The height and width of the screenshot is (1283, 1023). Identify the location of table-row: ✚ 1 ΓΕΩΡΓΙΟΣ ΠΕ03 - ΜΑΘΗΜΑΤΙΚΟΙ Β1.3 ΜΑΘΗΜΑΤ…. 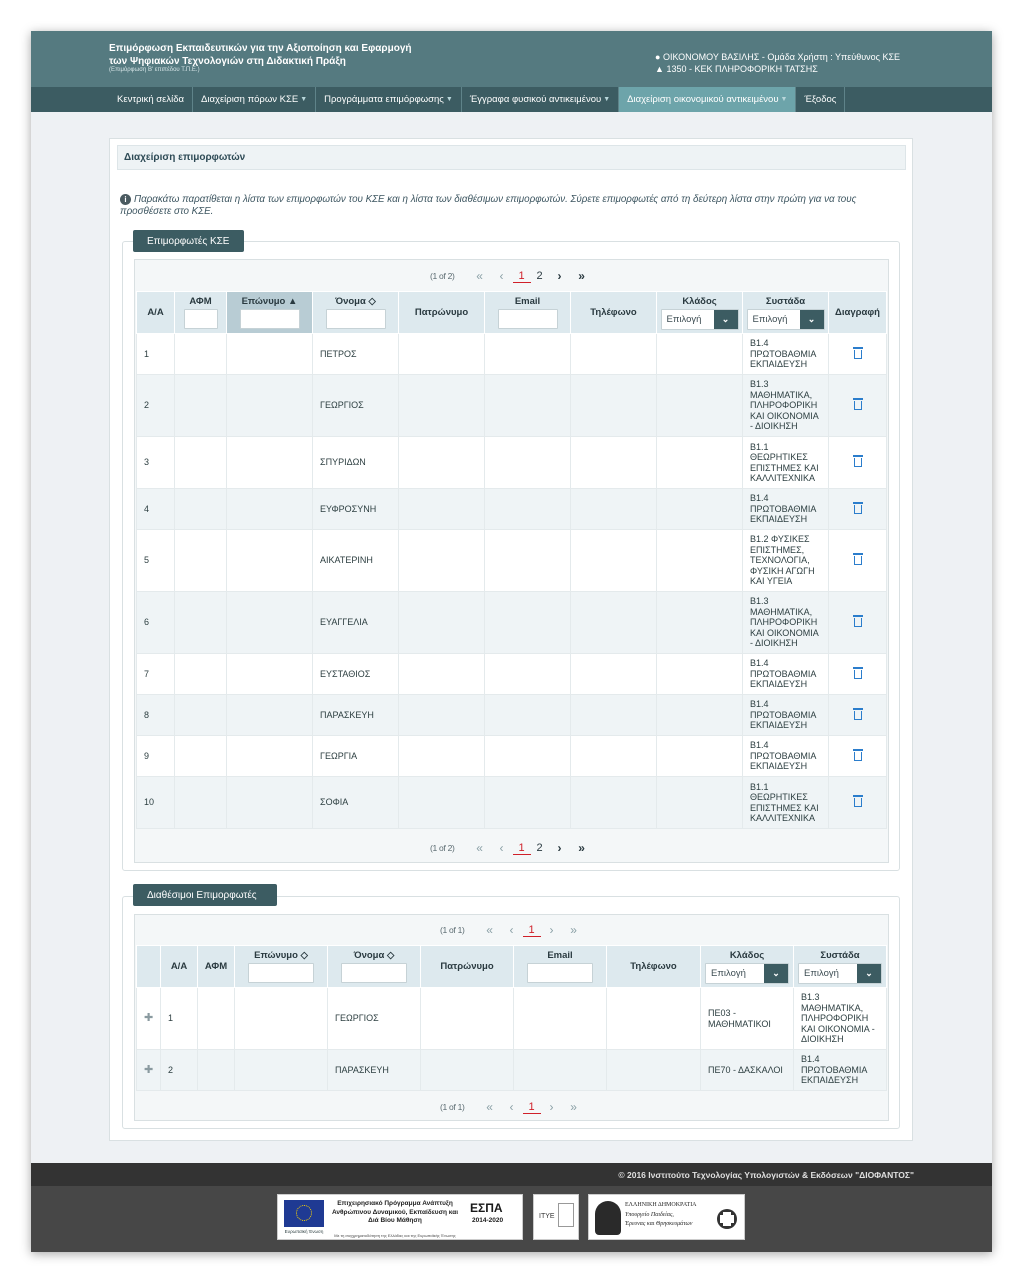
(511, 1018).